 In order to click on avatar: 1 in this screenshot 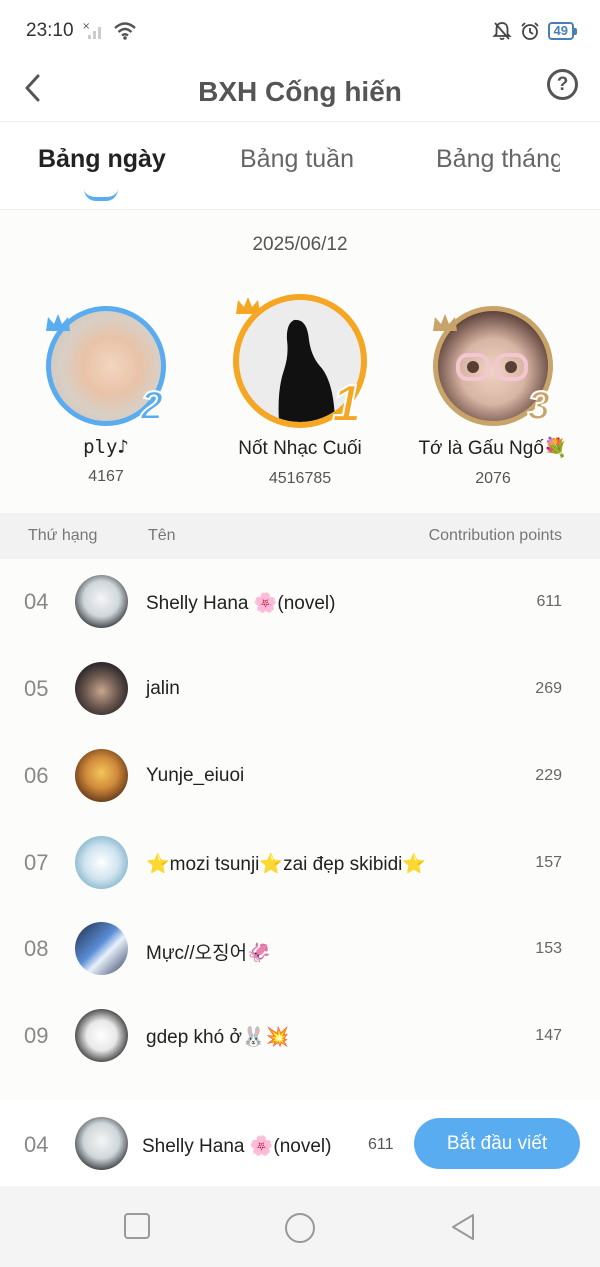, I will do `click(300, 364)`.